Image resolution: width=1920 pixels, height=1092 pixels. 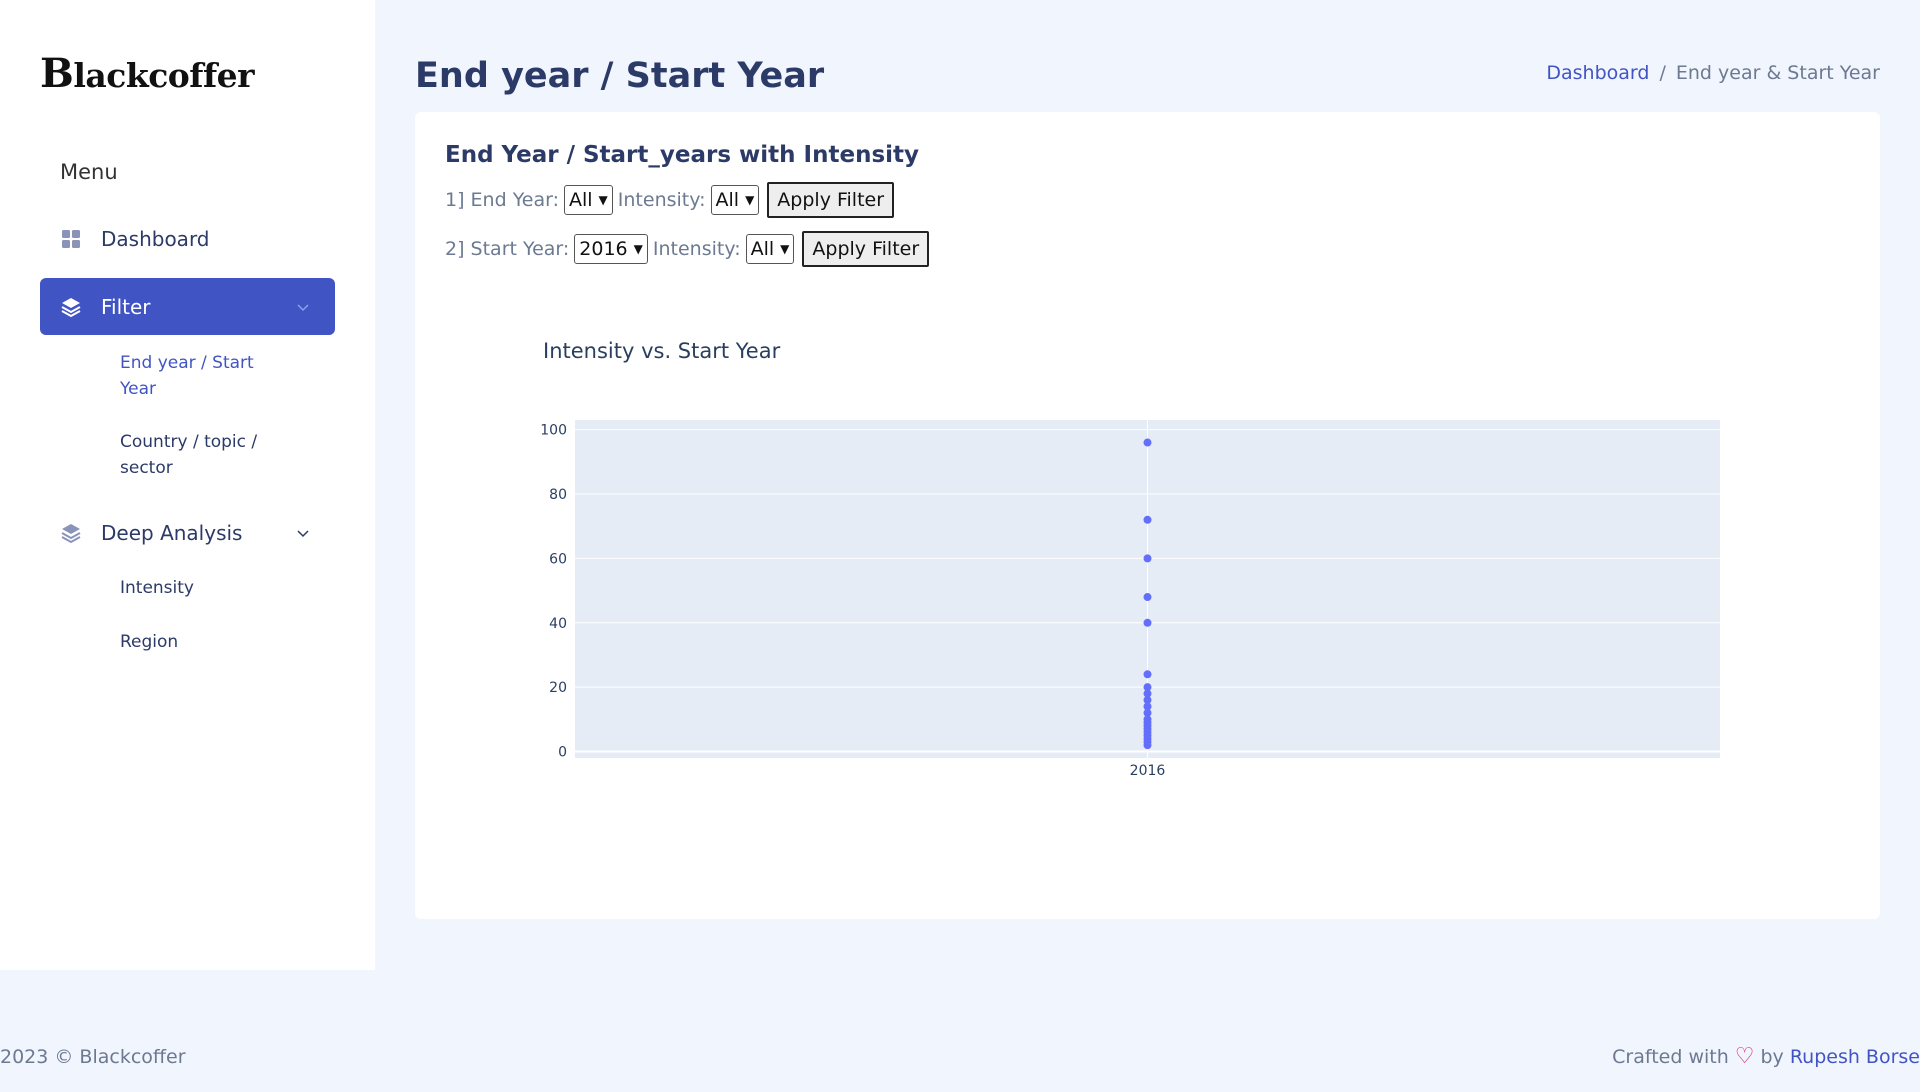 I want to click on footer-by-text: by, so click(x=1772, y=1056).